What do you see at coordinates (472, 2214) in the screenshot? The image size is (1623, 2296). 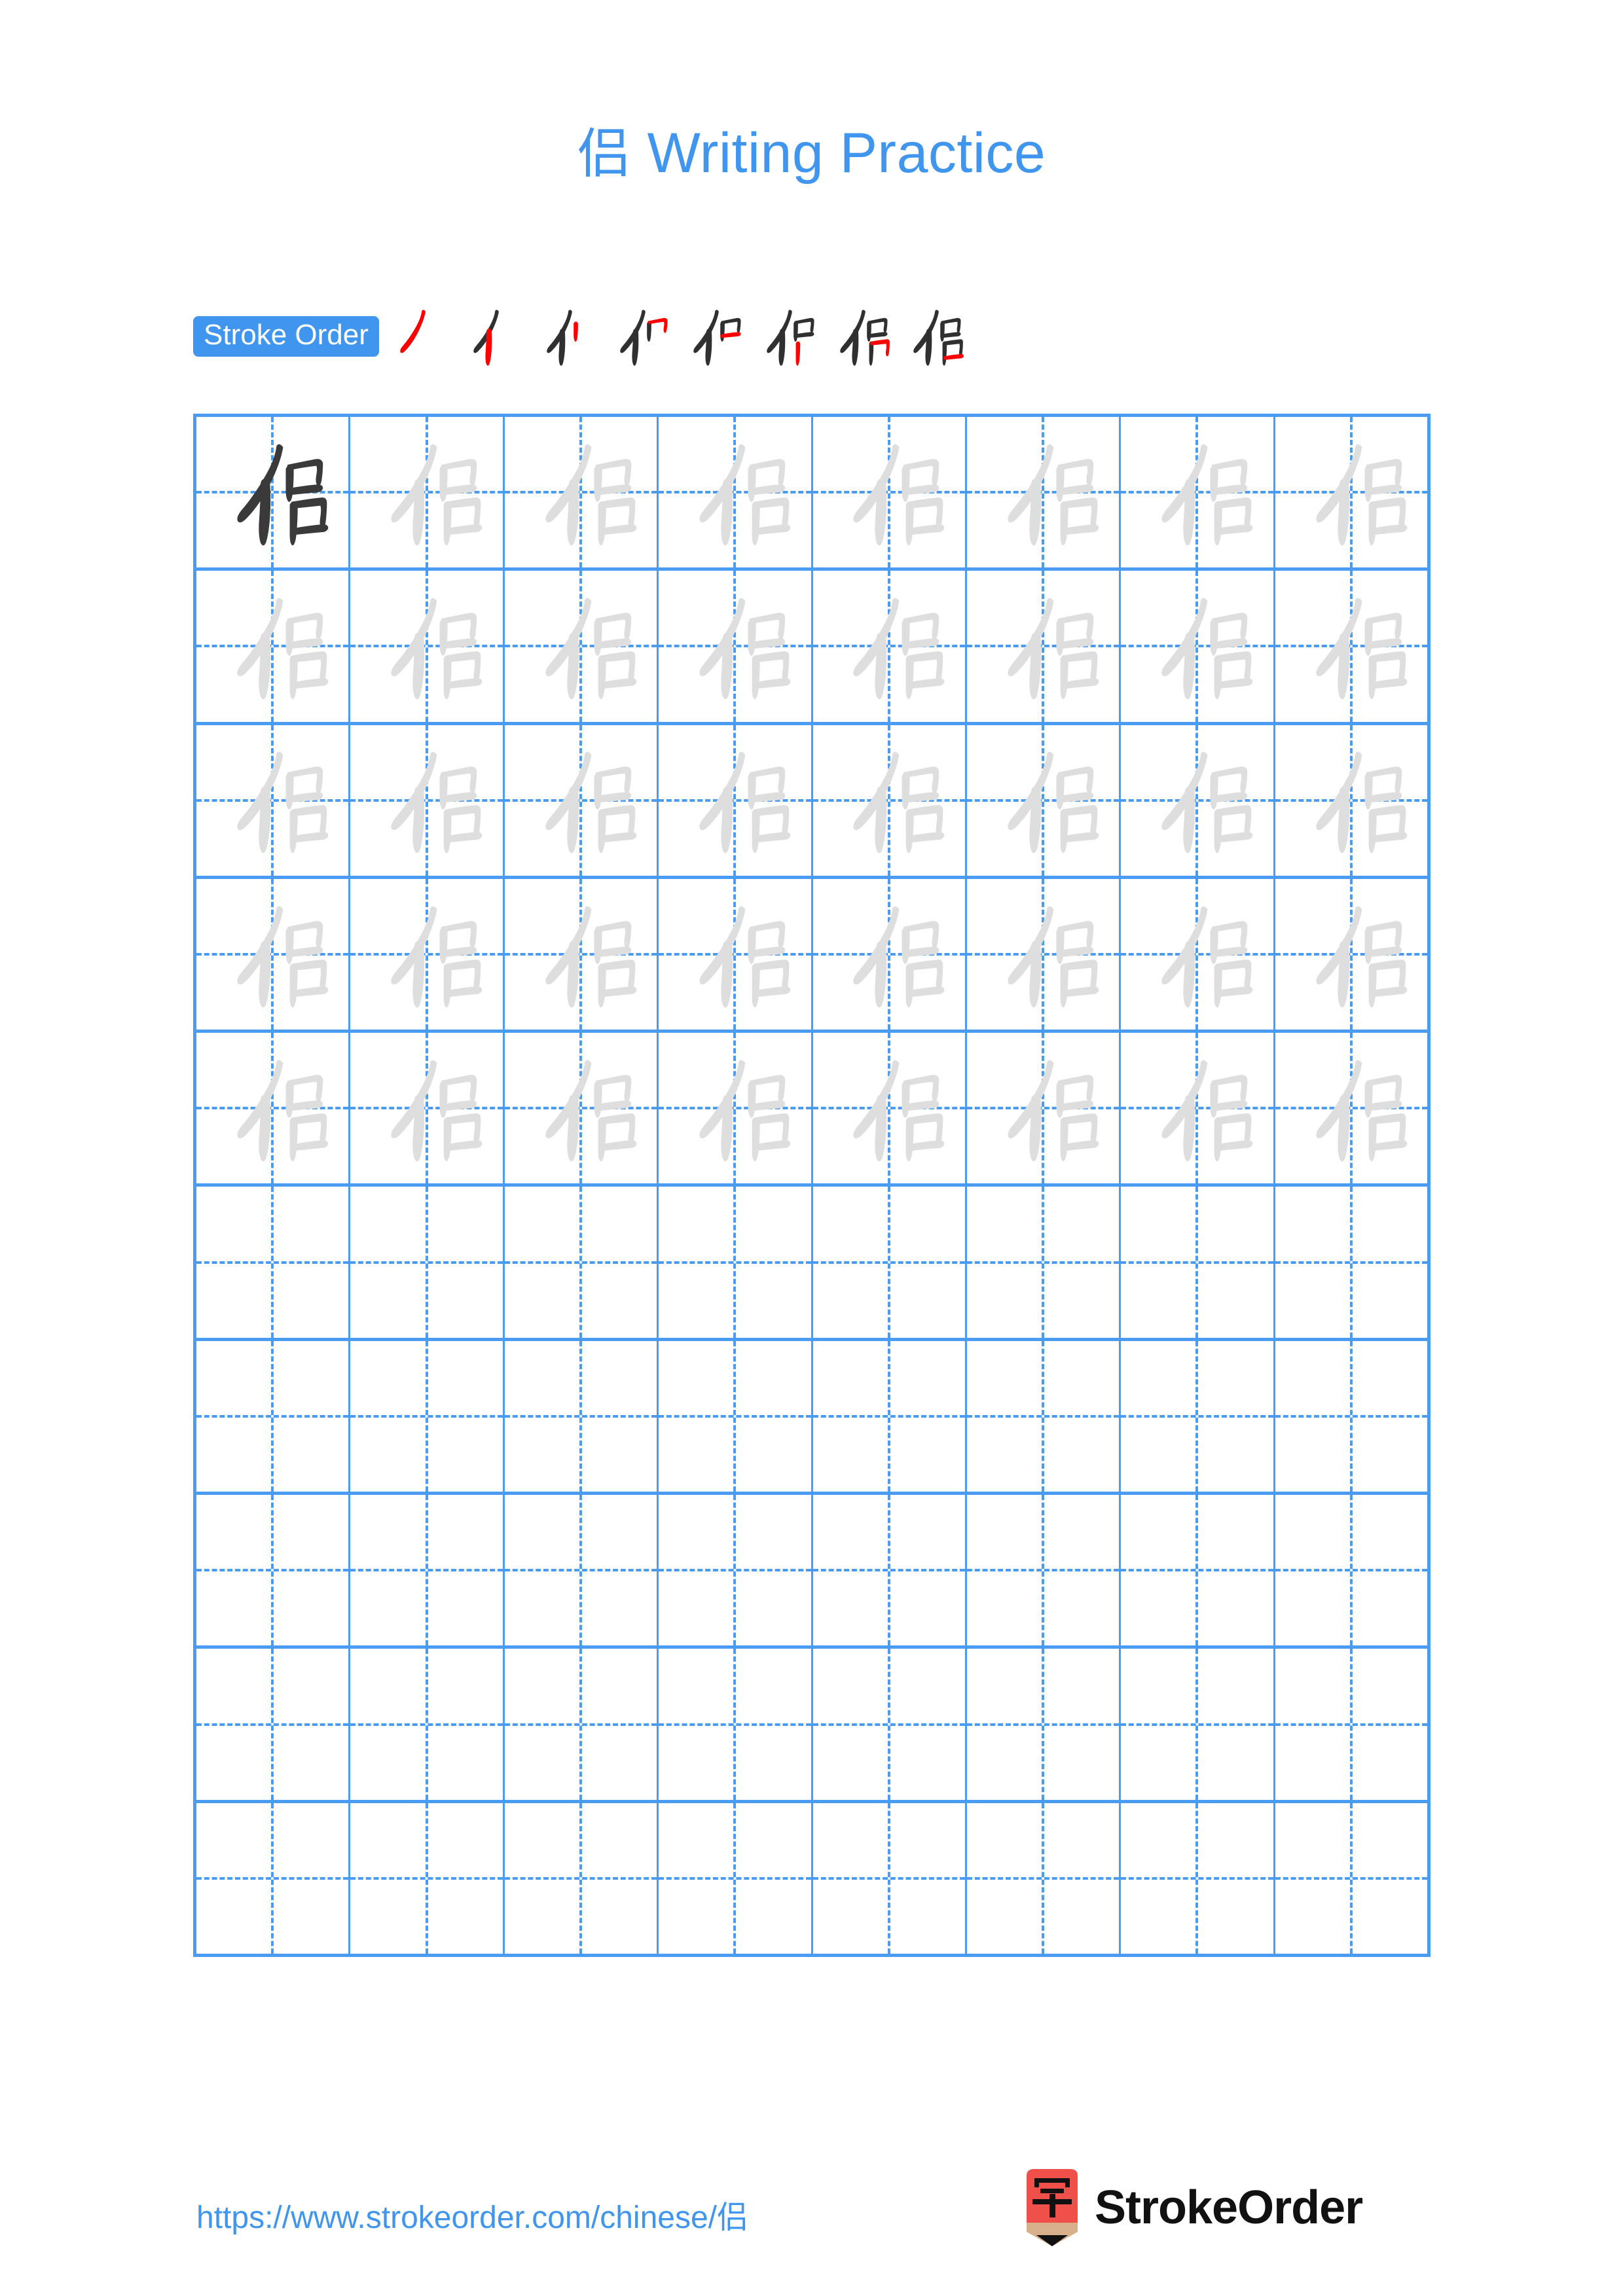 I see `footer-url: https://www.strokeorder.com/chinese/侣` at bounding box center [472, 2214].